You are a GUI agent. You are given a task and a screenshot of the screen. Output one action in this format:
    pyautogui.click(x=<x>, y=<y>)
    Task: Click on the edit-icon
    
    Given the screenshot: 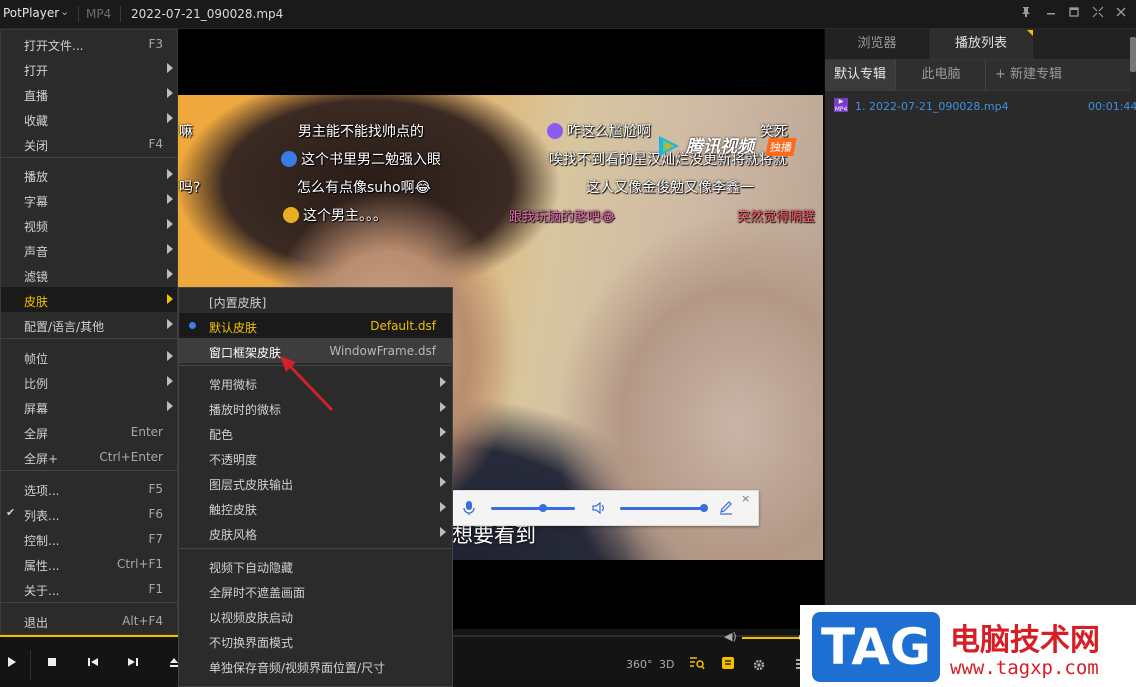 What is the action you would take?
    pyautogui.click(x=726, y=509)
    